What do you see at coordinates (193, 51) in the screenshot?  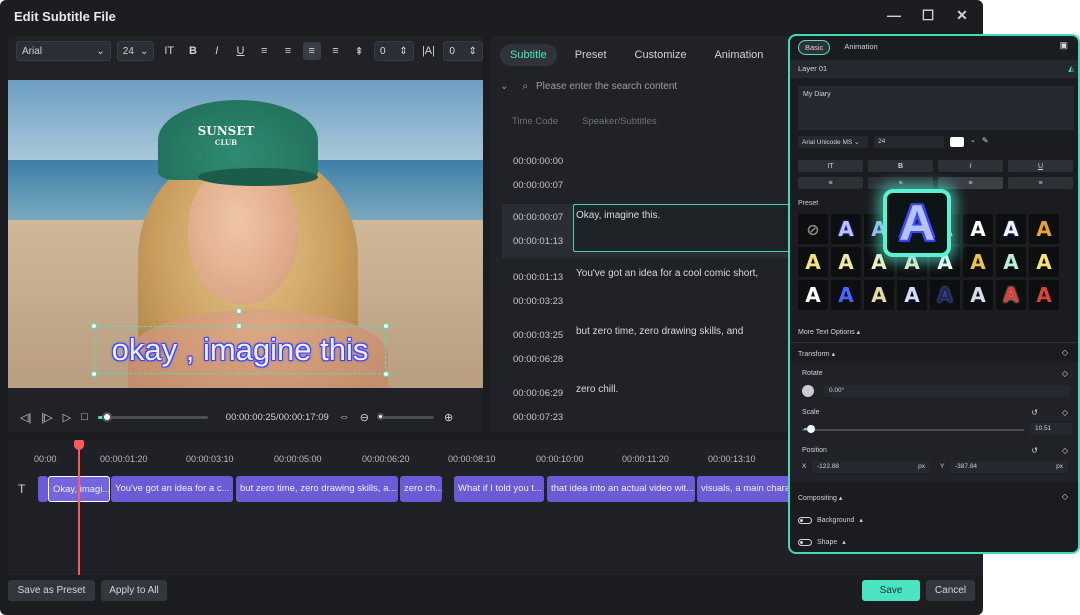 I see `bold-icon: B` at bounding box center [193, 51].